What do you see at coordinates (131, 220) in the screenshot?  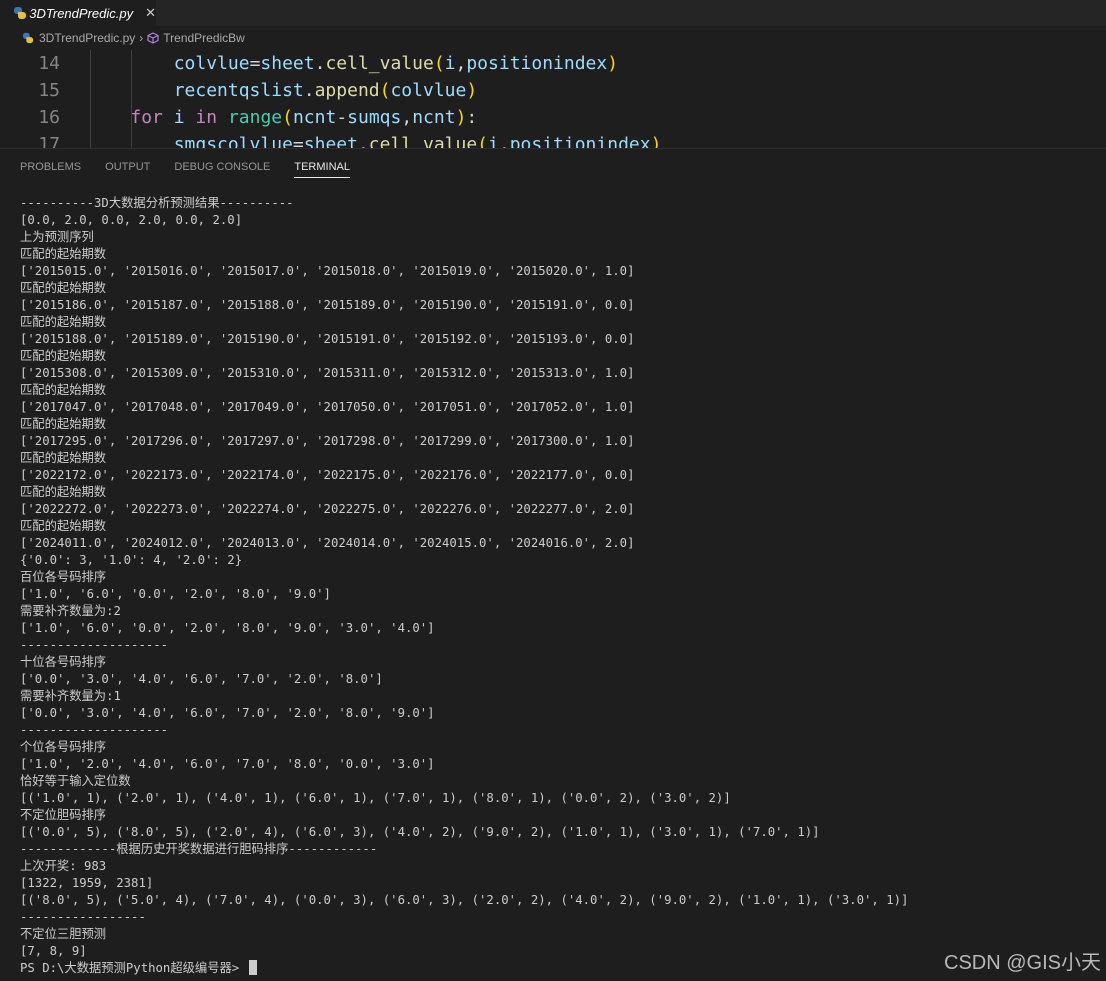 I see `terminal-line: [0.0, 2.0, 0.0, 2.0, 0.0, 2.0]` at bounding box center [131, 220].